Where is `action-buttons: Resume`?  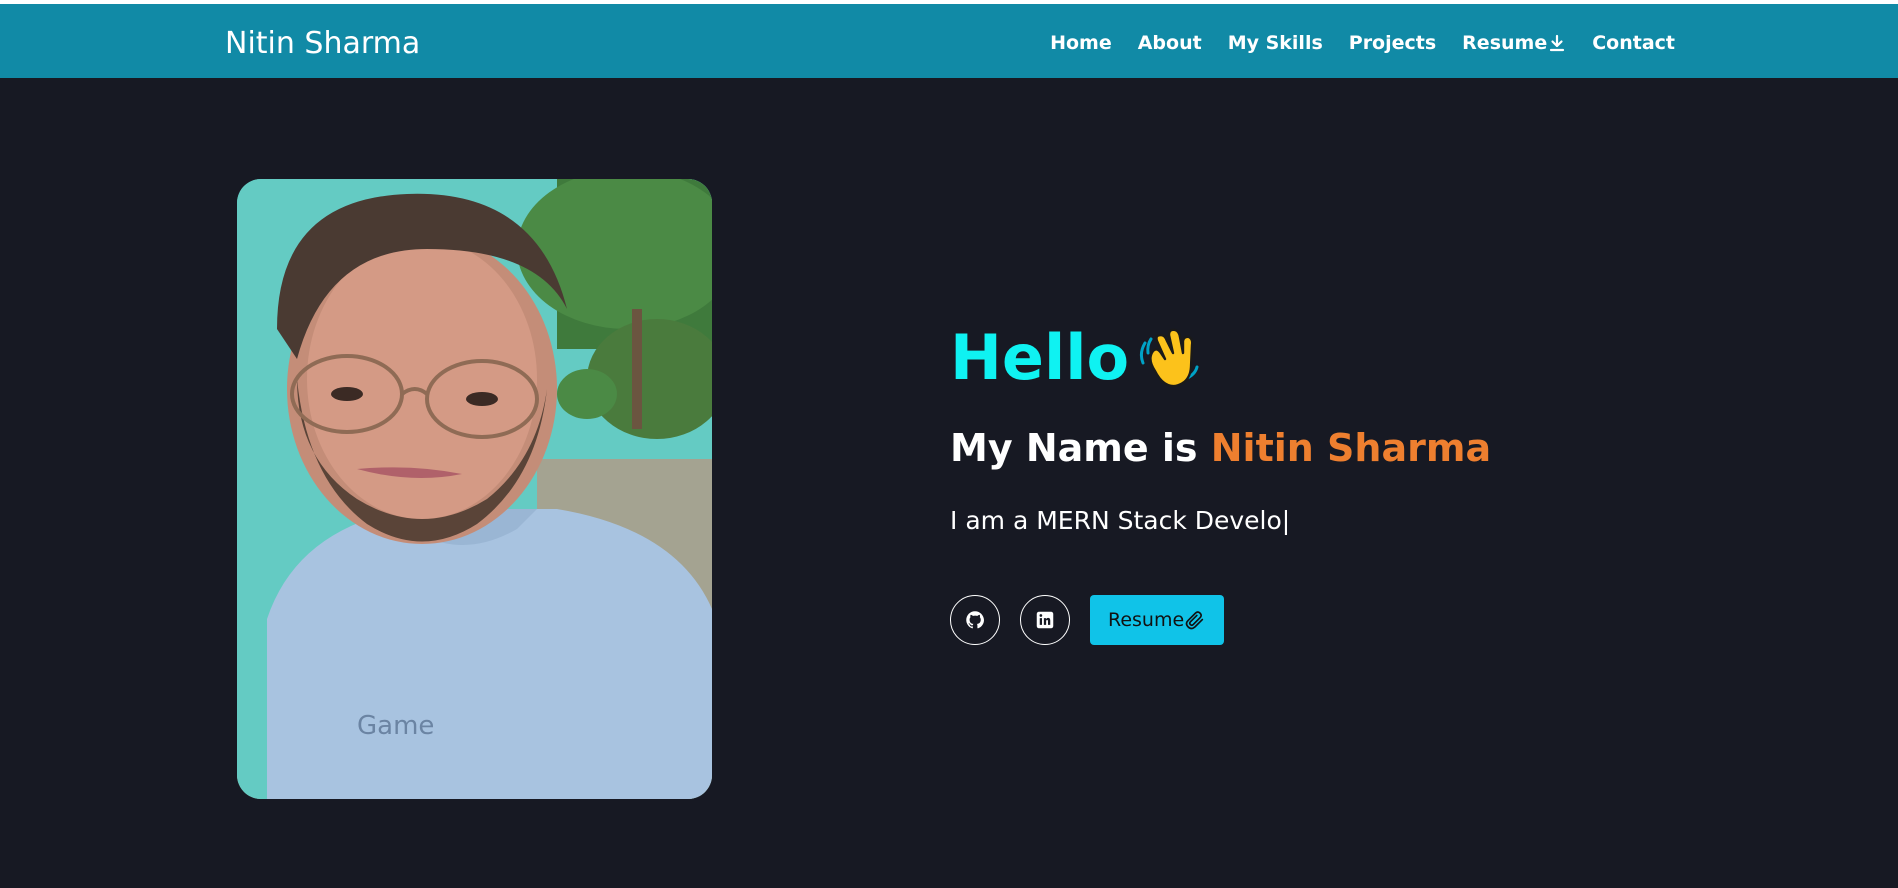 action-buttons: Resume is located at coordinates (1220, 620).